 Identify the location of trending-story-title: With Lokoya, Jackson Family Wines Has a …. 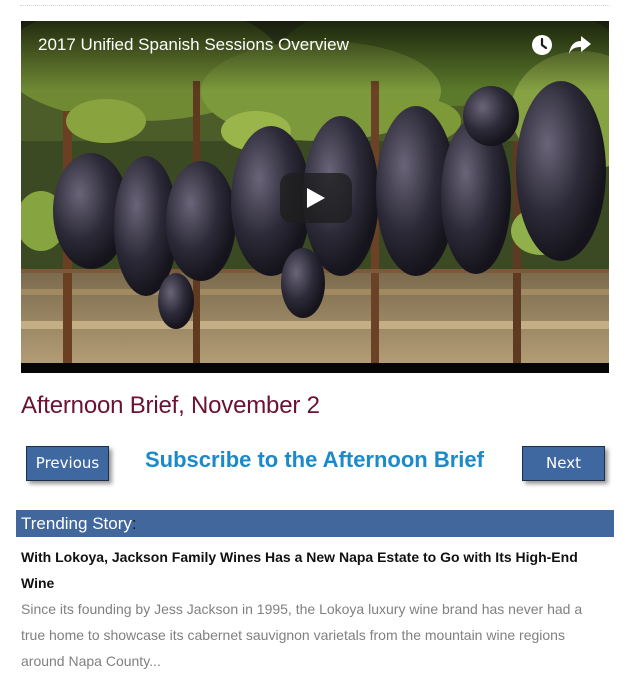
(311, 570).